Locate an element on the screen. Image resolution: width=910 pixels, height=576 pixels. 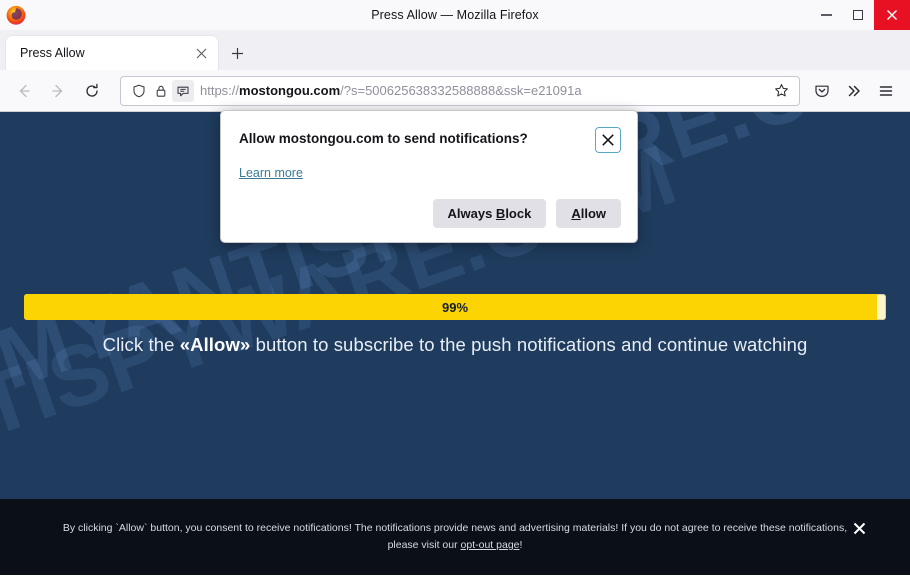
tab-close-icon is located at coordinates (201, 53).